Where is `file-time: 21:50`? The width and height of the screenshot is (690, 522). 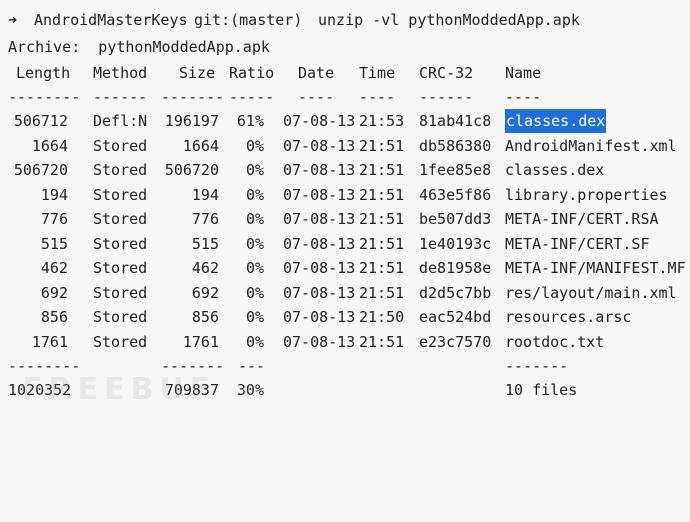
file-time: 21:50 is located at coordinates (382, 317).